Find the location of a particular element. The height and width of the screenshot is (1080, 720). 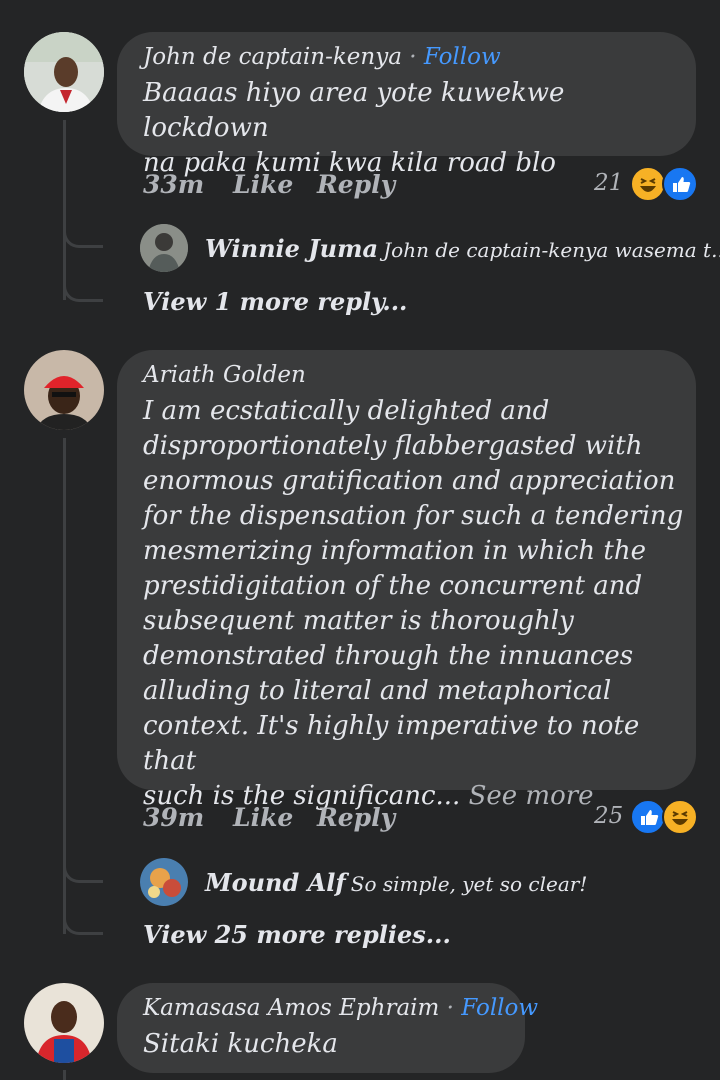

comment-author-row: John de captain-kenya · Follow is located at coordinates (322, 57).